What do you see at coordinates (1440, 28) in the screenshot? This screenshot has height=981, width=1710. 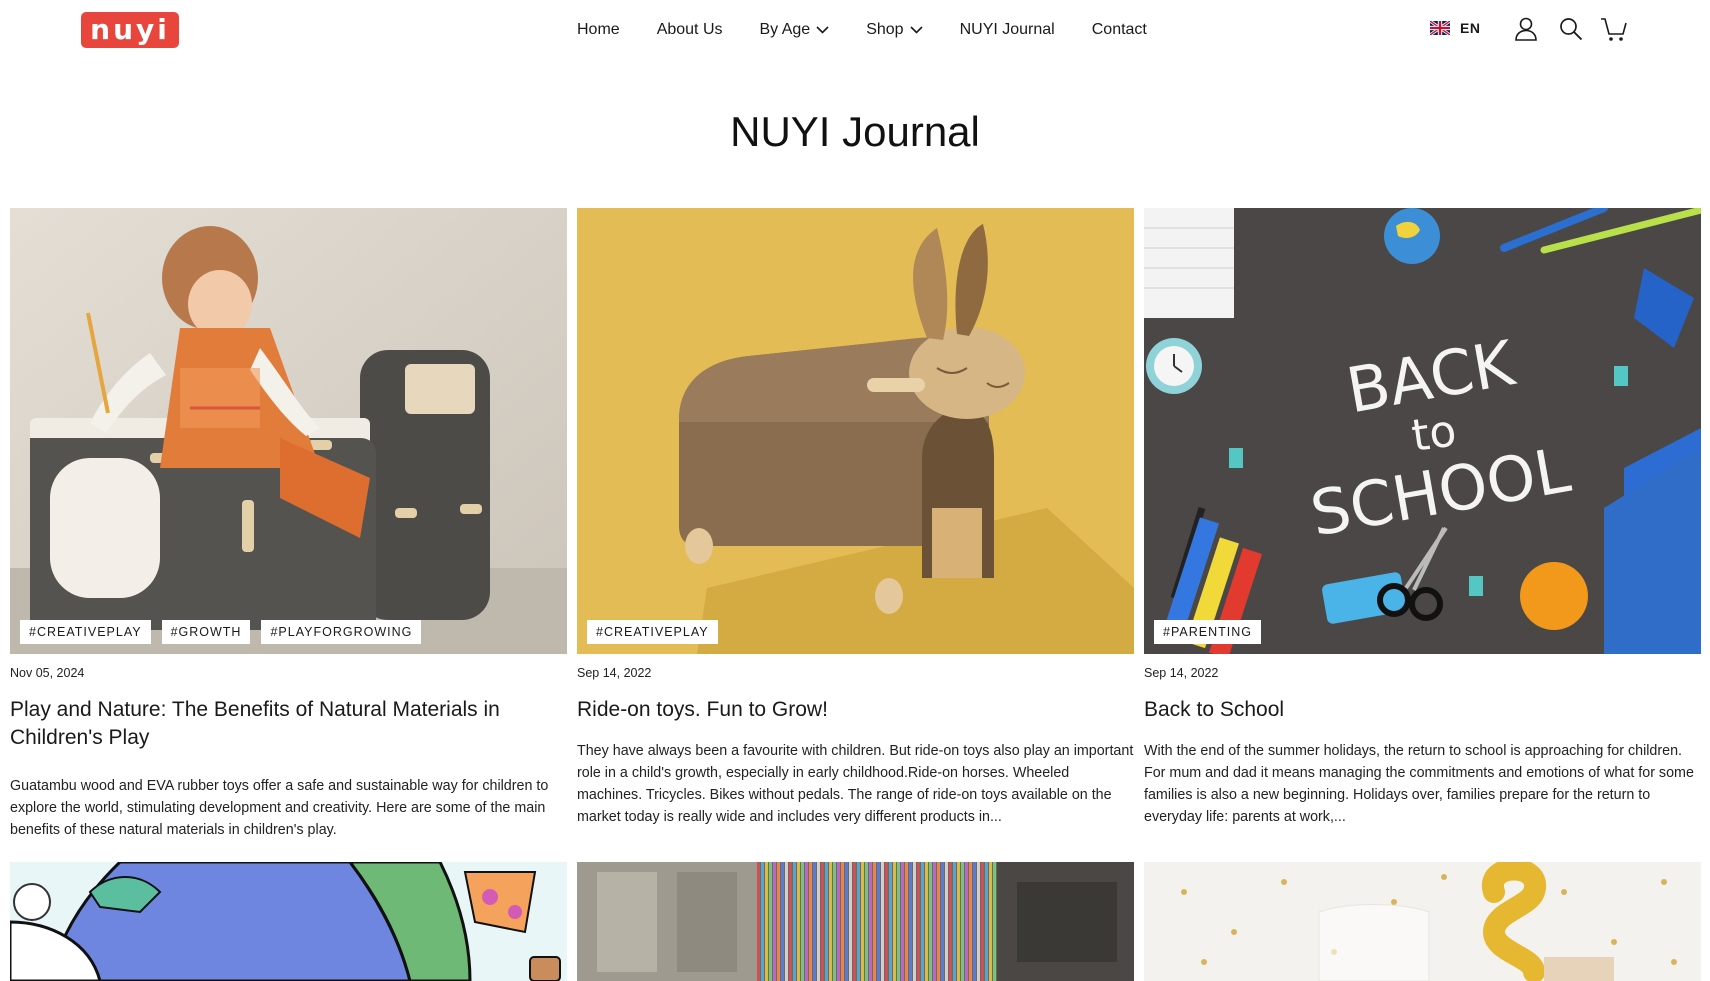 I see `uk-flag-icon` at bounding box center [1440, 28].